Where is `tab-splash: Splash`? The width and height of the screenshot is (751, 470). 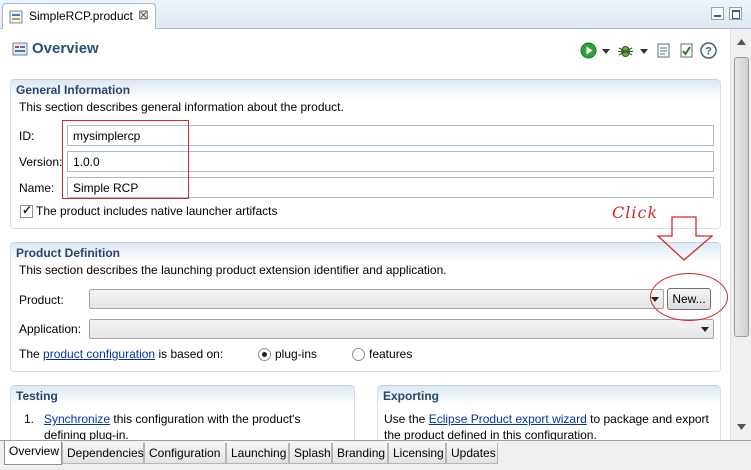 tab-splash: Splash is located at coordinates (310, 453).